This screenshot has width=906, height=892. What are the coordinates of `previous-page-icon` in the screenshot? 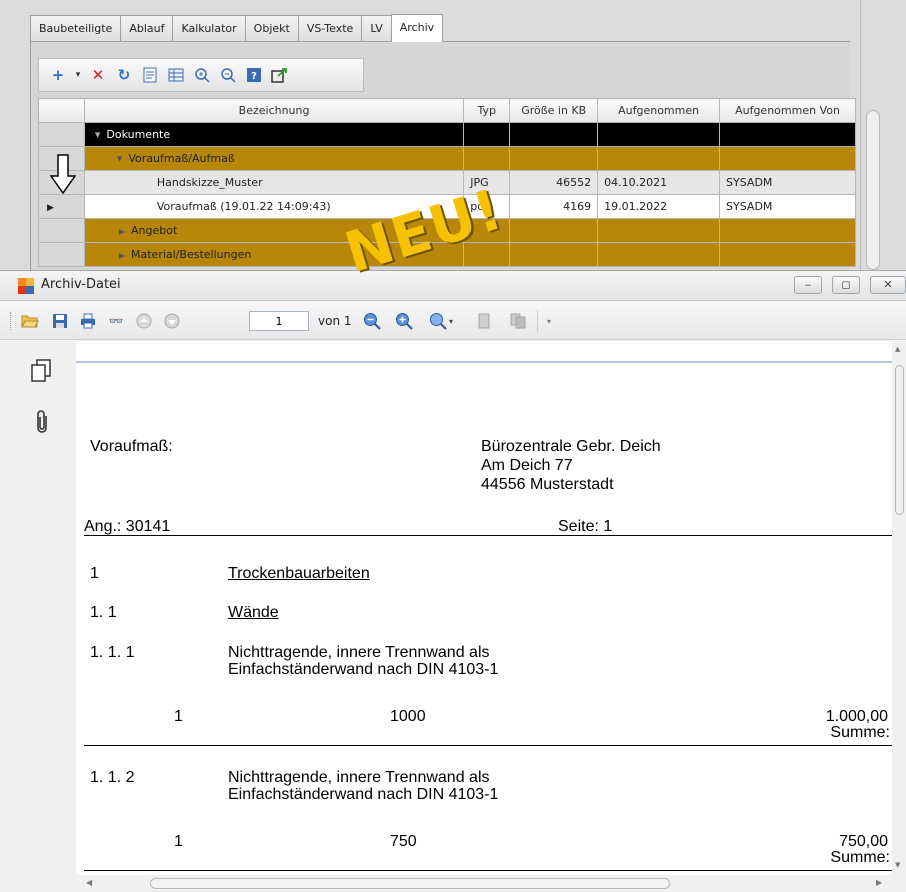 It's located at (144, 321).